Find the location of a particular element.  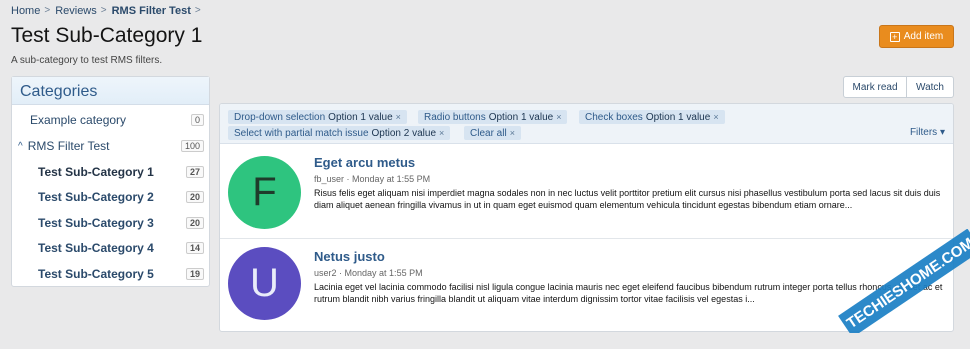

sidebar-item-label: RMS Filter Test is located at coordinates (68, 146).